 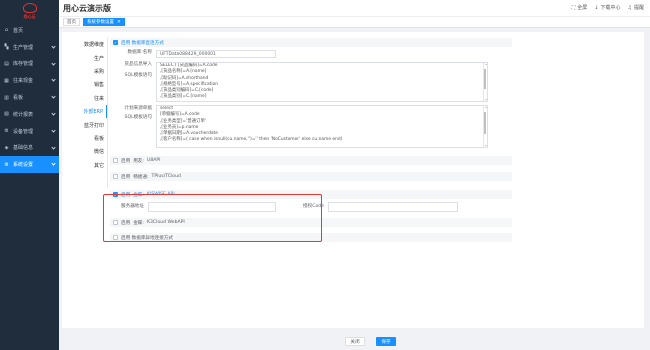 I want to click on close-icon: ✕, so click(x=119, y=22).